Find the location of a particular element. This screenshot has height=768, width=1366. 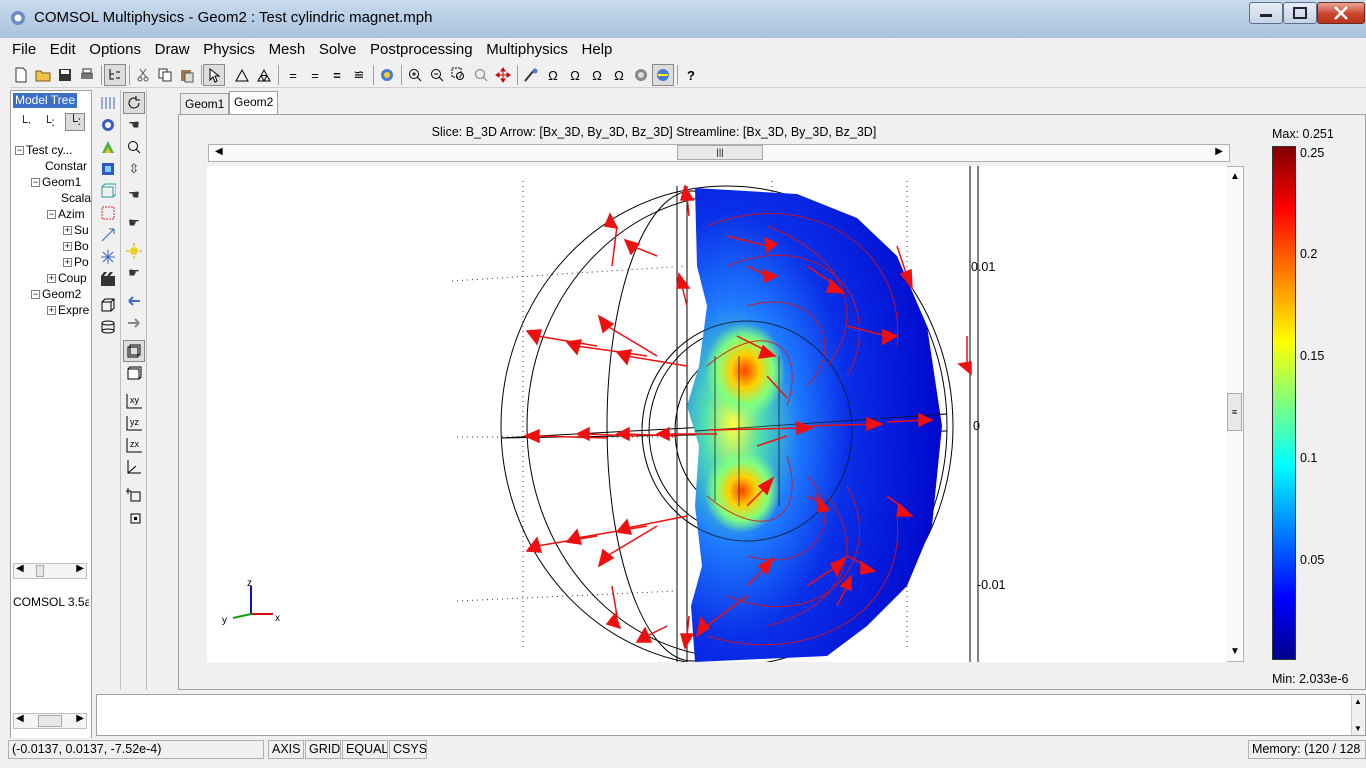

menu-file: File is located at coordinates (23, 48).